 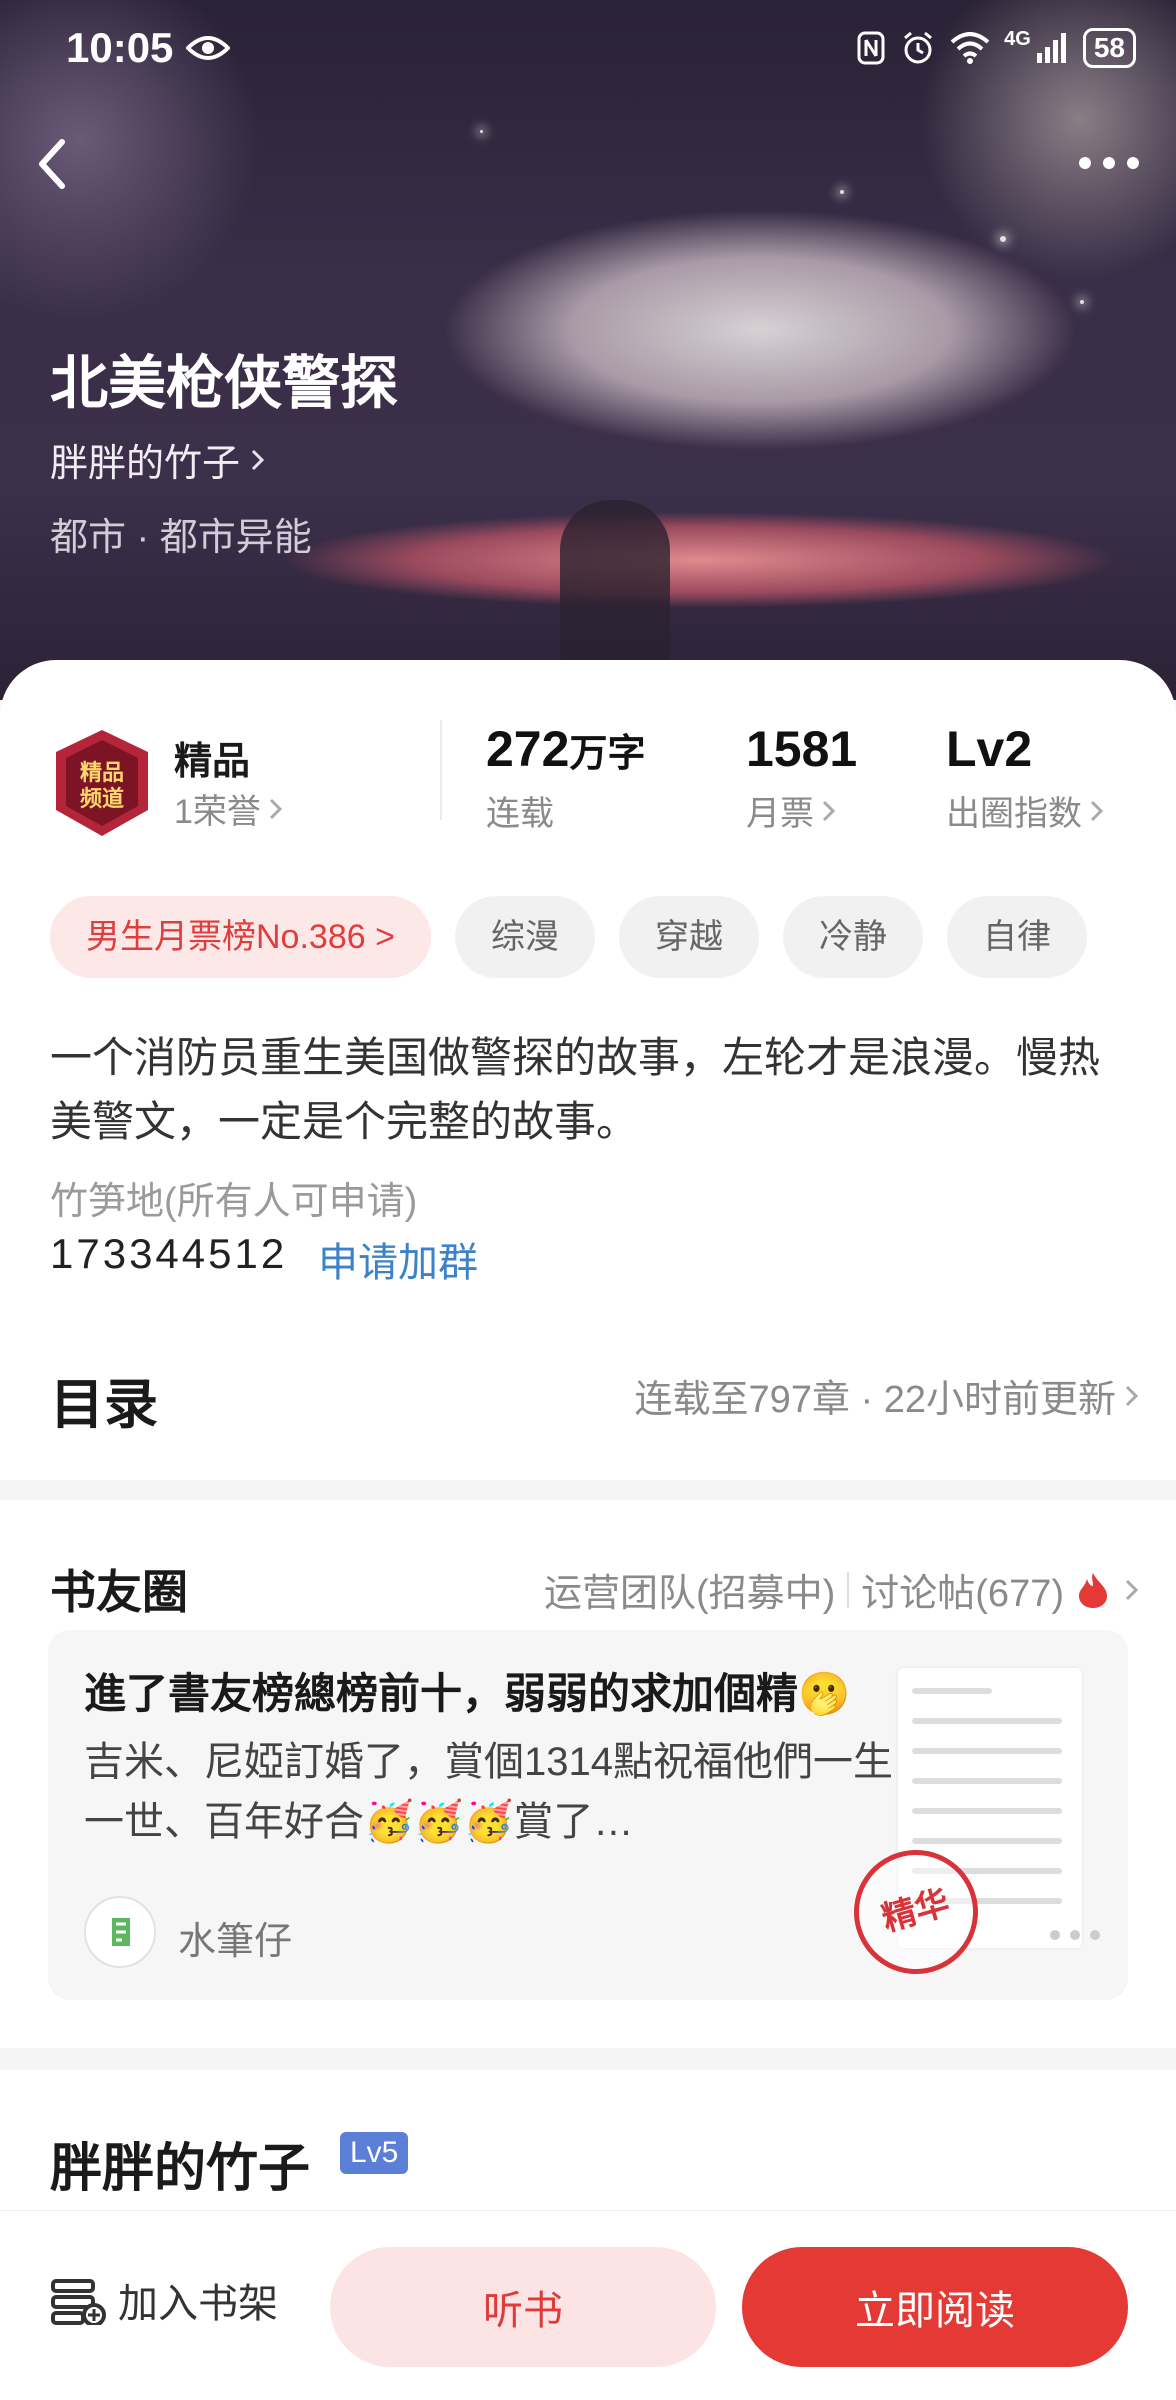 What do you see at coordinates (848, 1589) in the screenshot?
I see `separator` at bounding box center [848, 1589].